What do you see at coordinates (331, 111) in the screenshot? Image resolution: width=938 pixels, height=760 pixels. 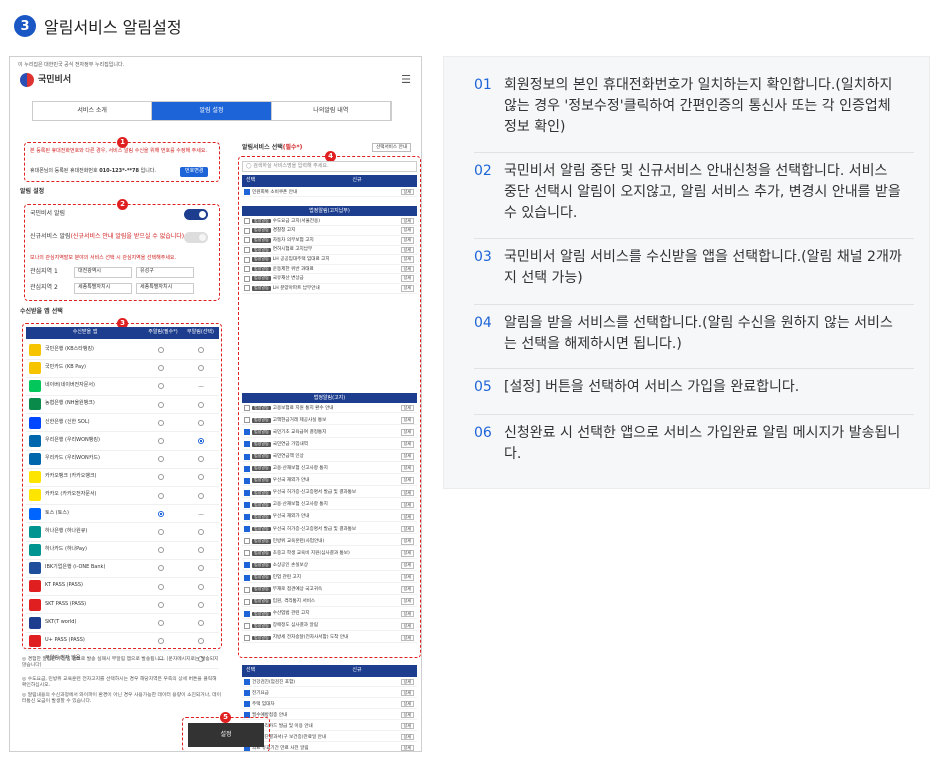 I see `tab-my-alarms: 나의알림 내역` at bounding box center [331, 111].